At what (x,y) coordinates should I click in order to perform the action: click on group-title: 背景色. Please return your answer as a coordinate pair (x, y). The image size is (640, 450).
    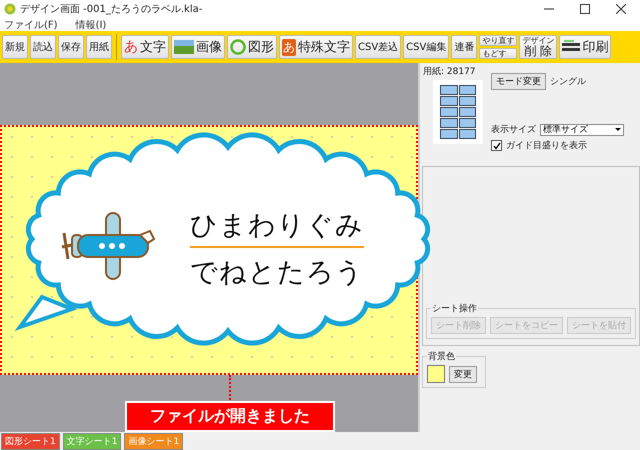
    Looking at the image, I should click on (441, 356).